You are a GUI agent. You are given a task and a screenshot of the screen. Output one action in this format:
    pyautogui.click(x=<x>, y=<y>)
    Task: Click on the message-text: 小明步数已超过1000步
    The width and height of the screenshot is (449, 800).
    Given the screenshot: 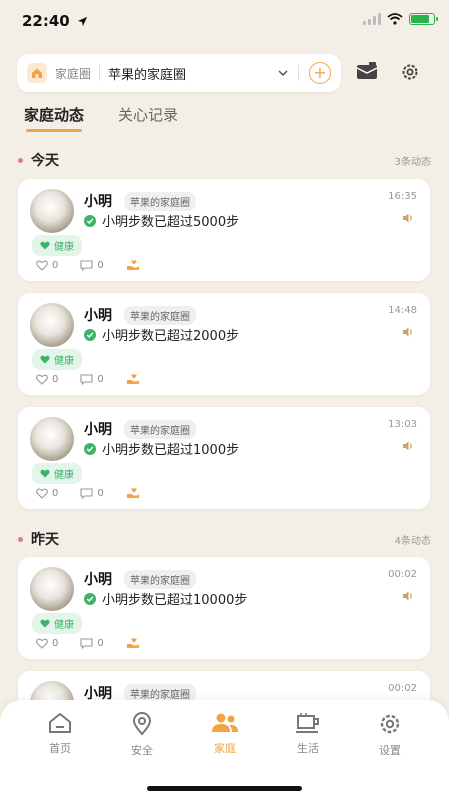 What is the action you would take?
    pyautogui.click(x=171, y=450)
    